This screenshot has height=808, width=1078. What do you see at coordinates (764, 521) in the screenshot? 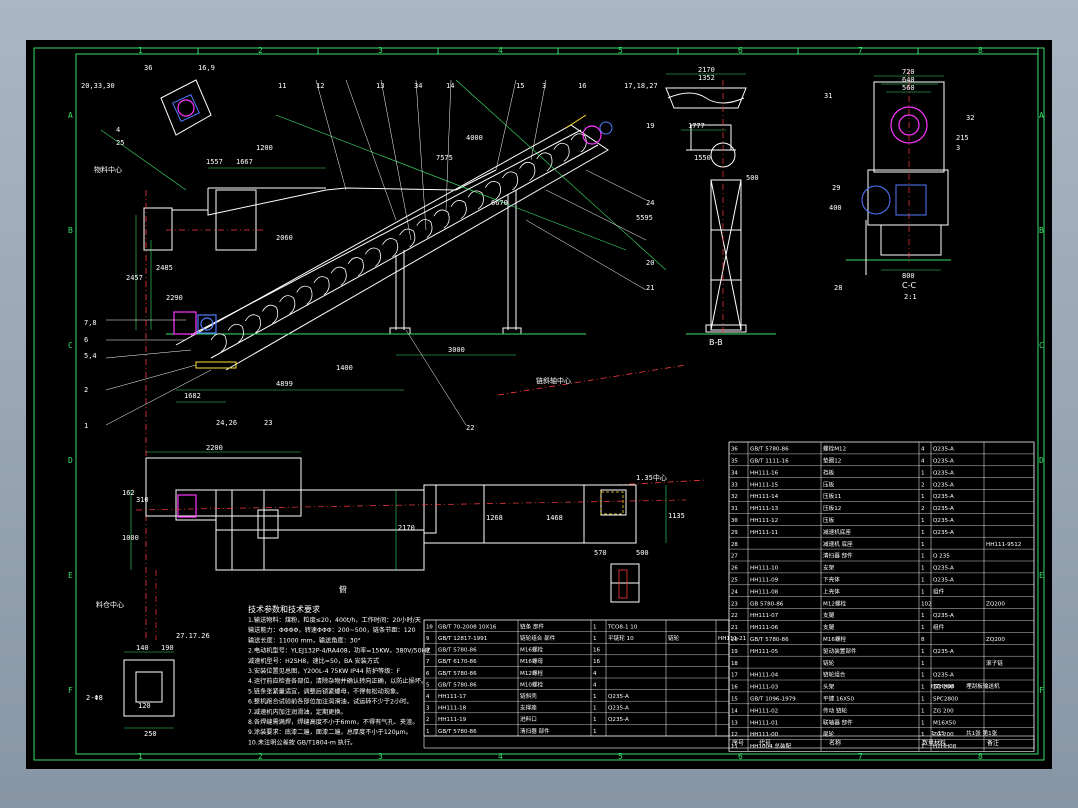
I see `parts-cell: HH111-12` at bounding box center [764, 521].